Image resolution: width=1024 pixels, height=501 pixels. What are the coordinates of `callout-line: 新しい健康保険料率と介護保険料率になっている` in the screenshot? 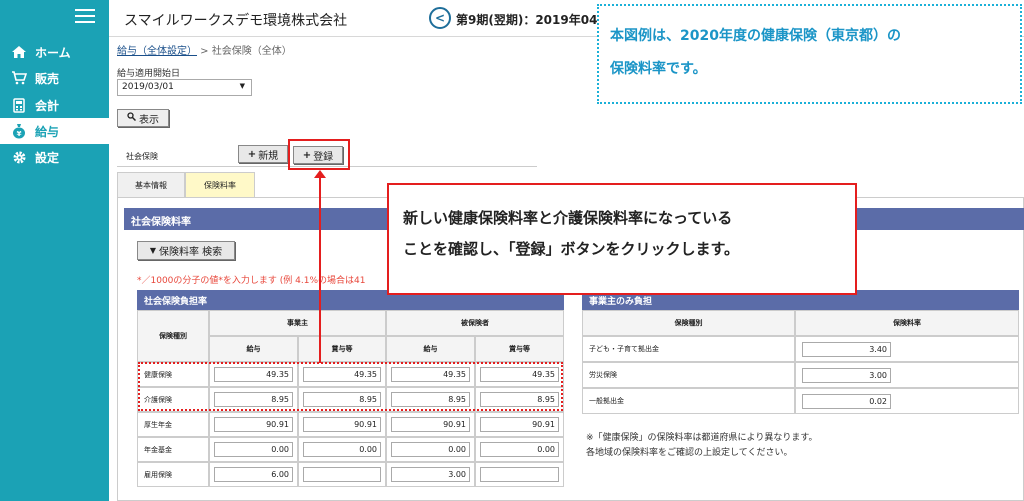 It's located at (568, 218).